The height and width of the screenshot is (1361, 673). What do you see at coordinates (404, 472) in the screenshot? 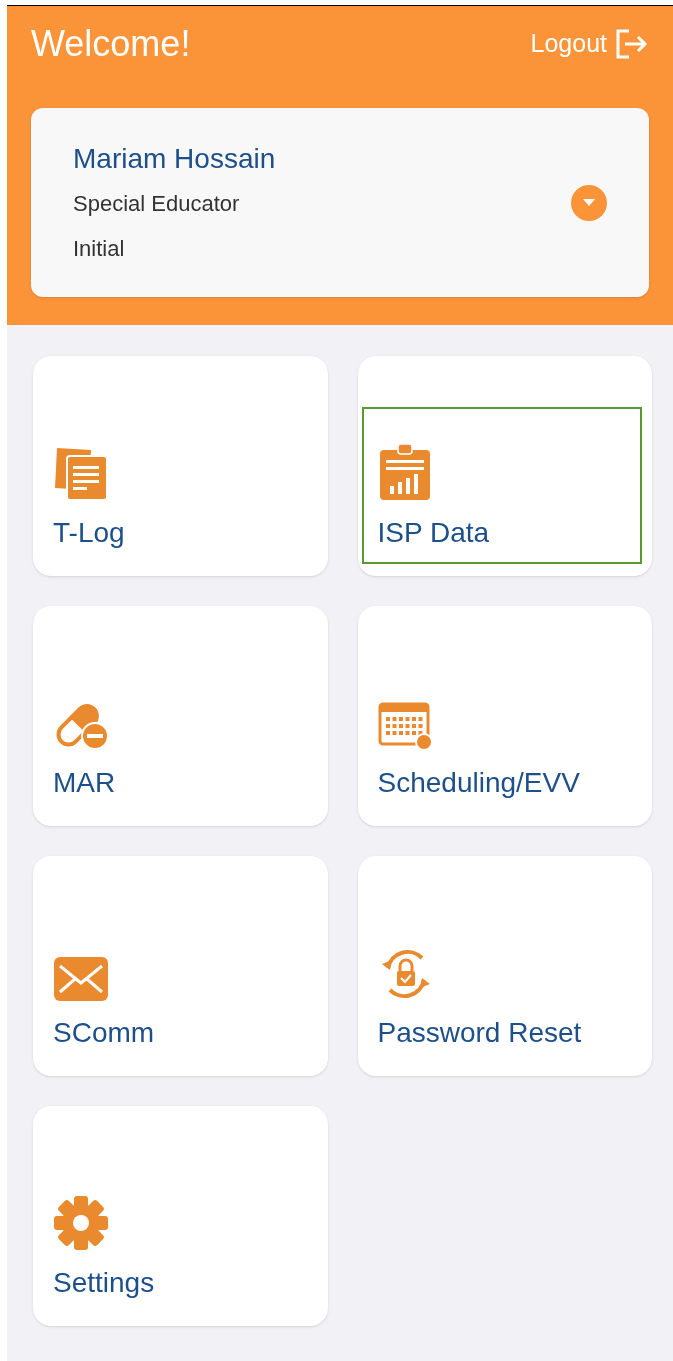
I see `clipboard-chart-icon` at bounding box center [404, 472].